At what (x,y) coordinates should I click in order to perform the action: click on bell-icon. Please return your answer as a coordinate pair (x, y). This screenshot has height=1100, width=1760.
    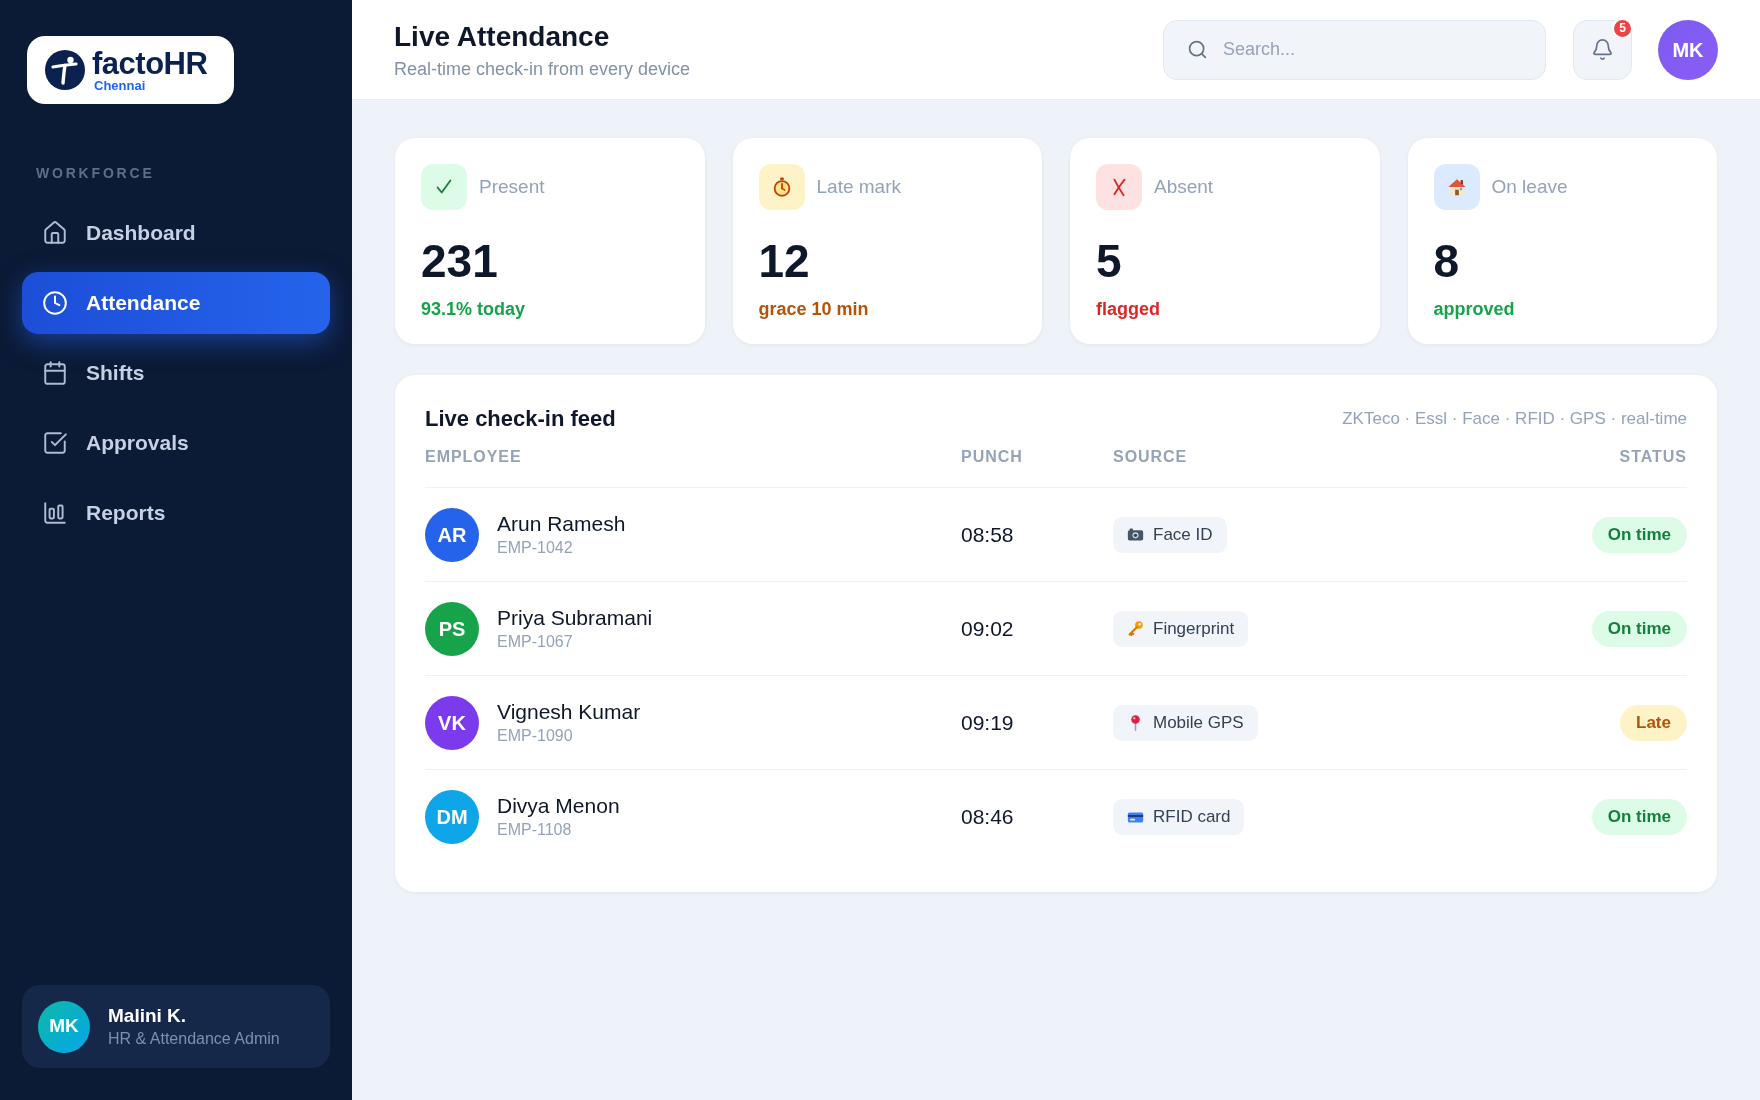
    Looking at the image, I should click on (1602, 49).